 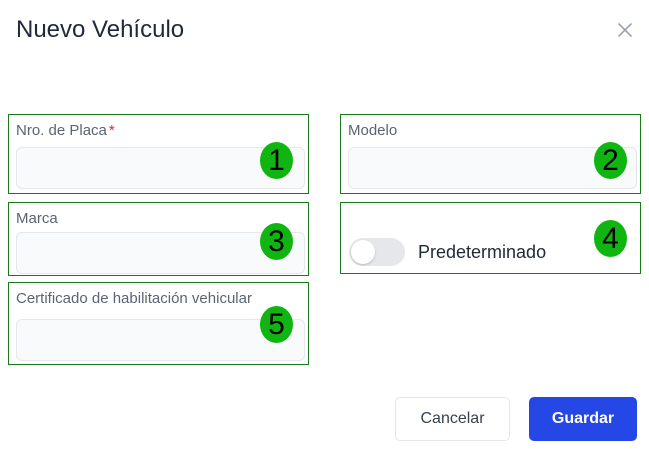 What do you see at coordinates (490, 238) in the screenshot?
I see `default-toggle-field: Predeterminado 4` at bounding box center [490, 238].